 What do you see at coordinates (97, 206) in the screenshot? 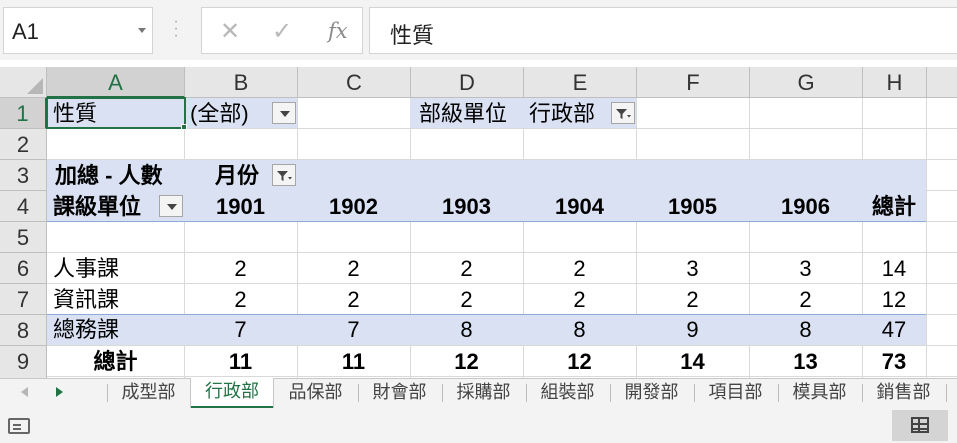
I see `row-field-label: 課級單位` at bounding box center [97, 206].